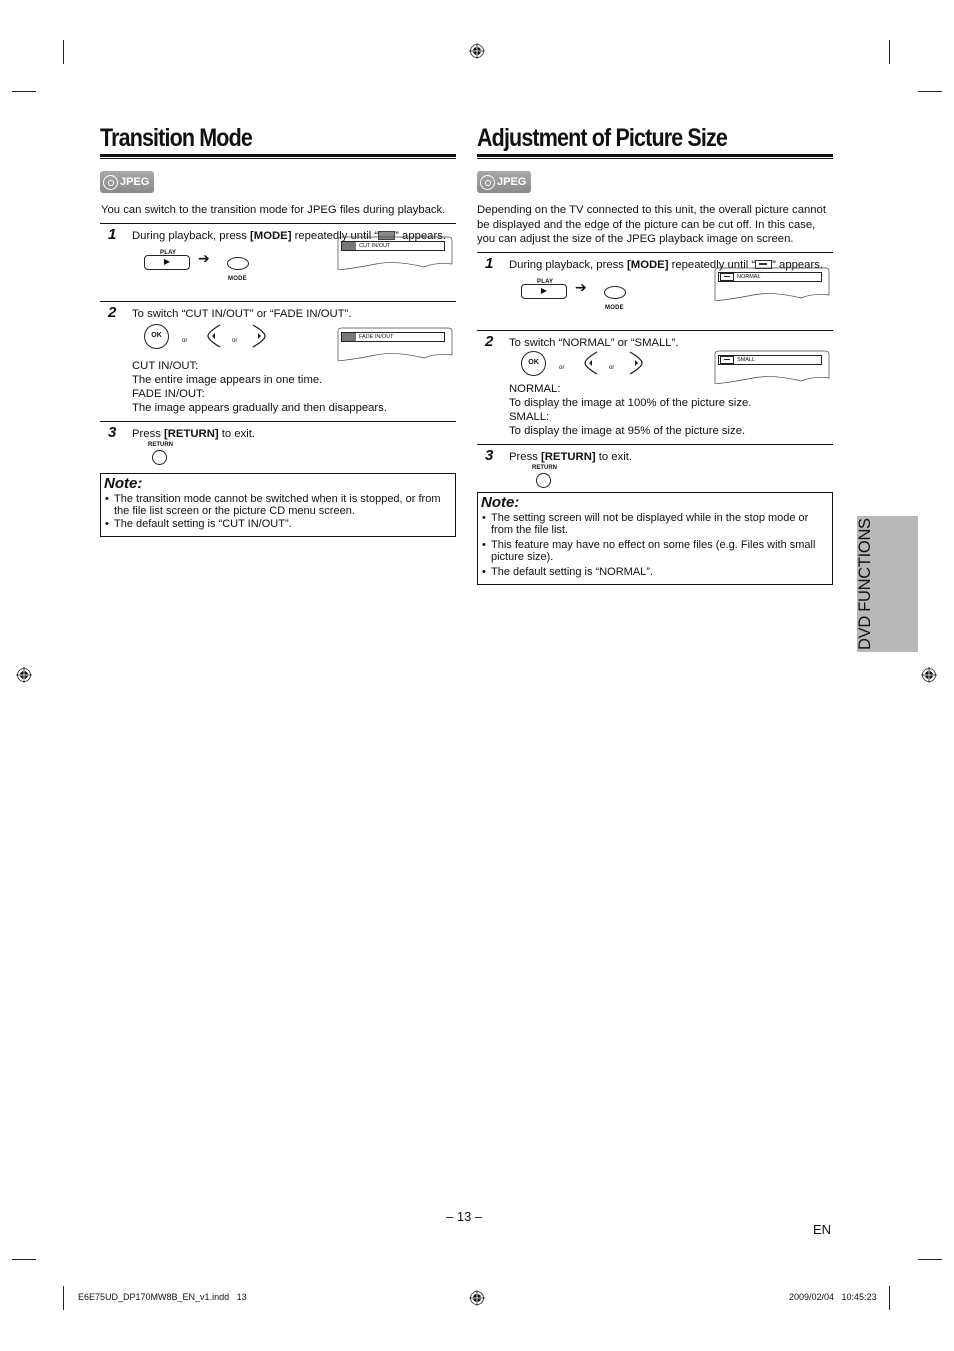 The image size is (954, 1351). I want to click on file-info: E6E75UD_DP170MW8B_EN_v1.indd 13, so click(162, 1297).